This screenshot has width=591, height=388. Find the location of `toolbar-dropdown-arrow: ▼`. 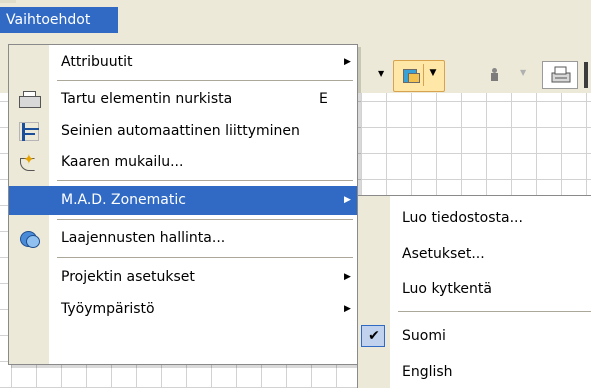

toolbar-dropdown-arrow: ▼ is located at coordinates (381, 73).